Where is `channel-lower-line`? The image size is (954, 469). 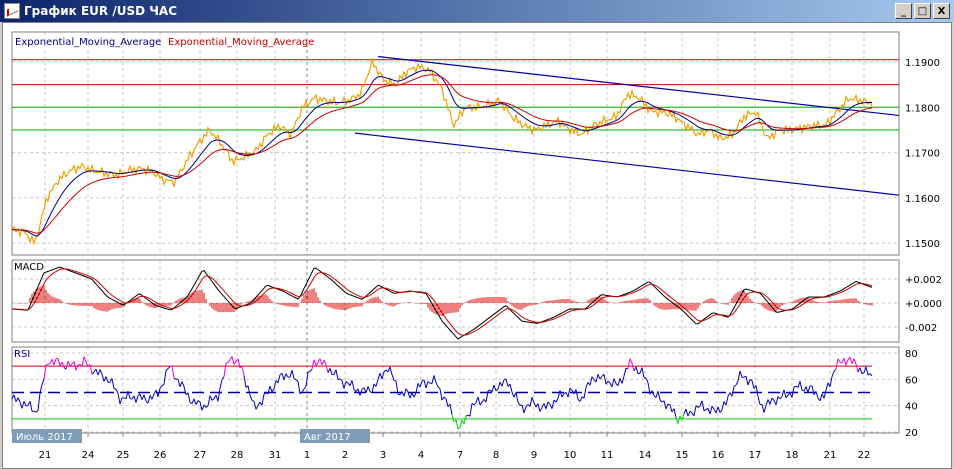 channel-lower-line is located at coordinates (627, 164).